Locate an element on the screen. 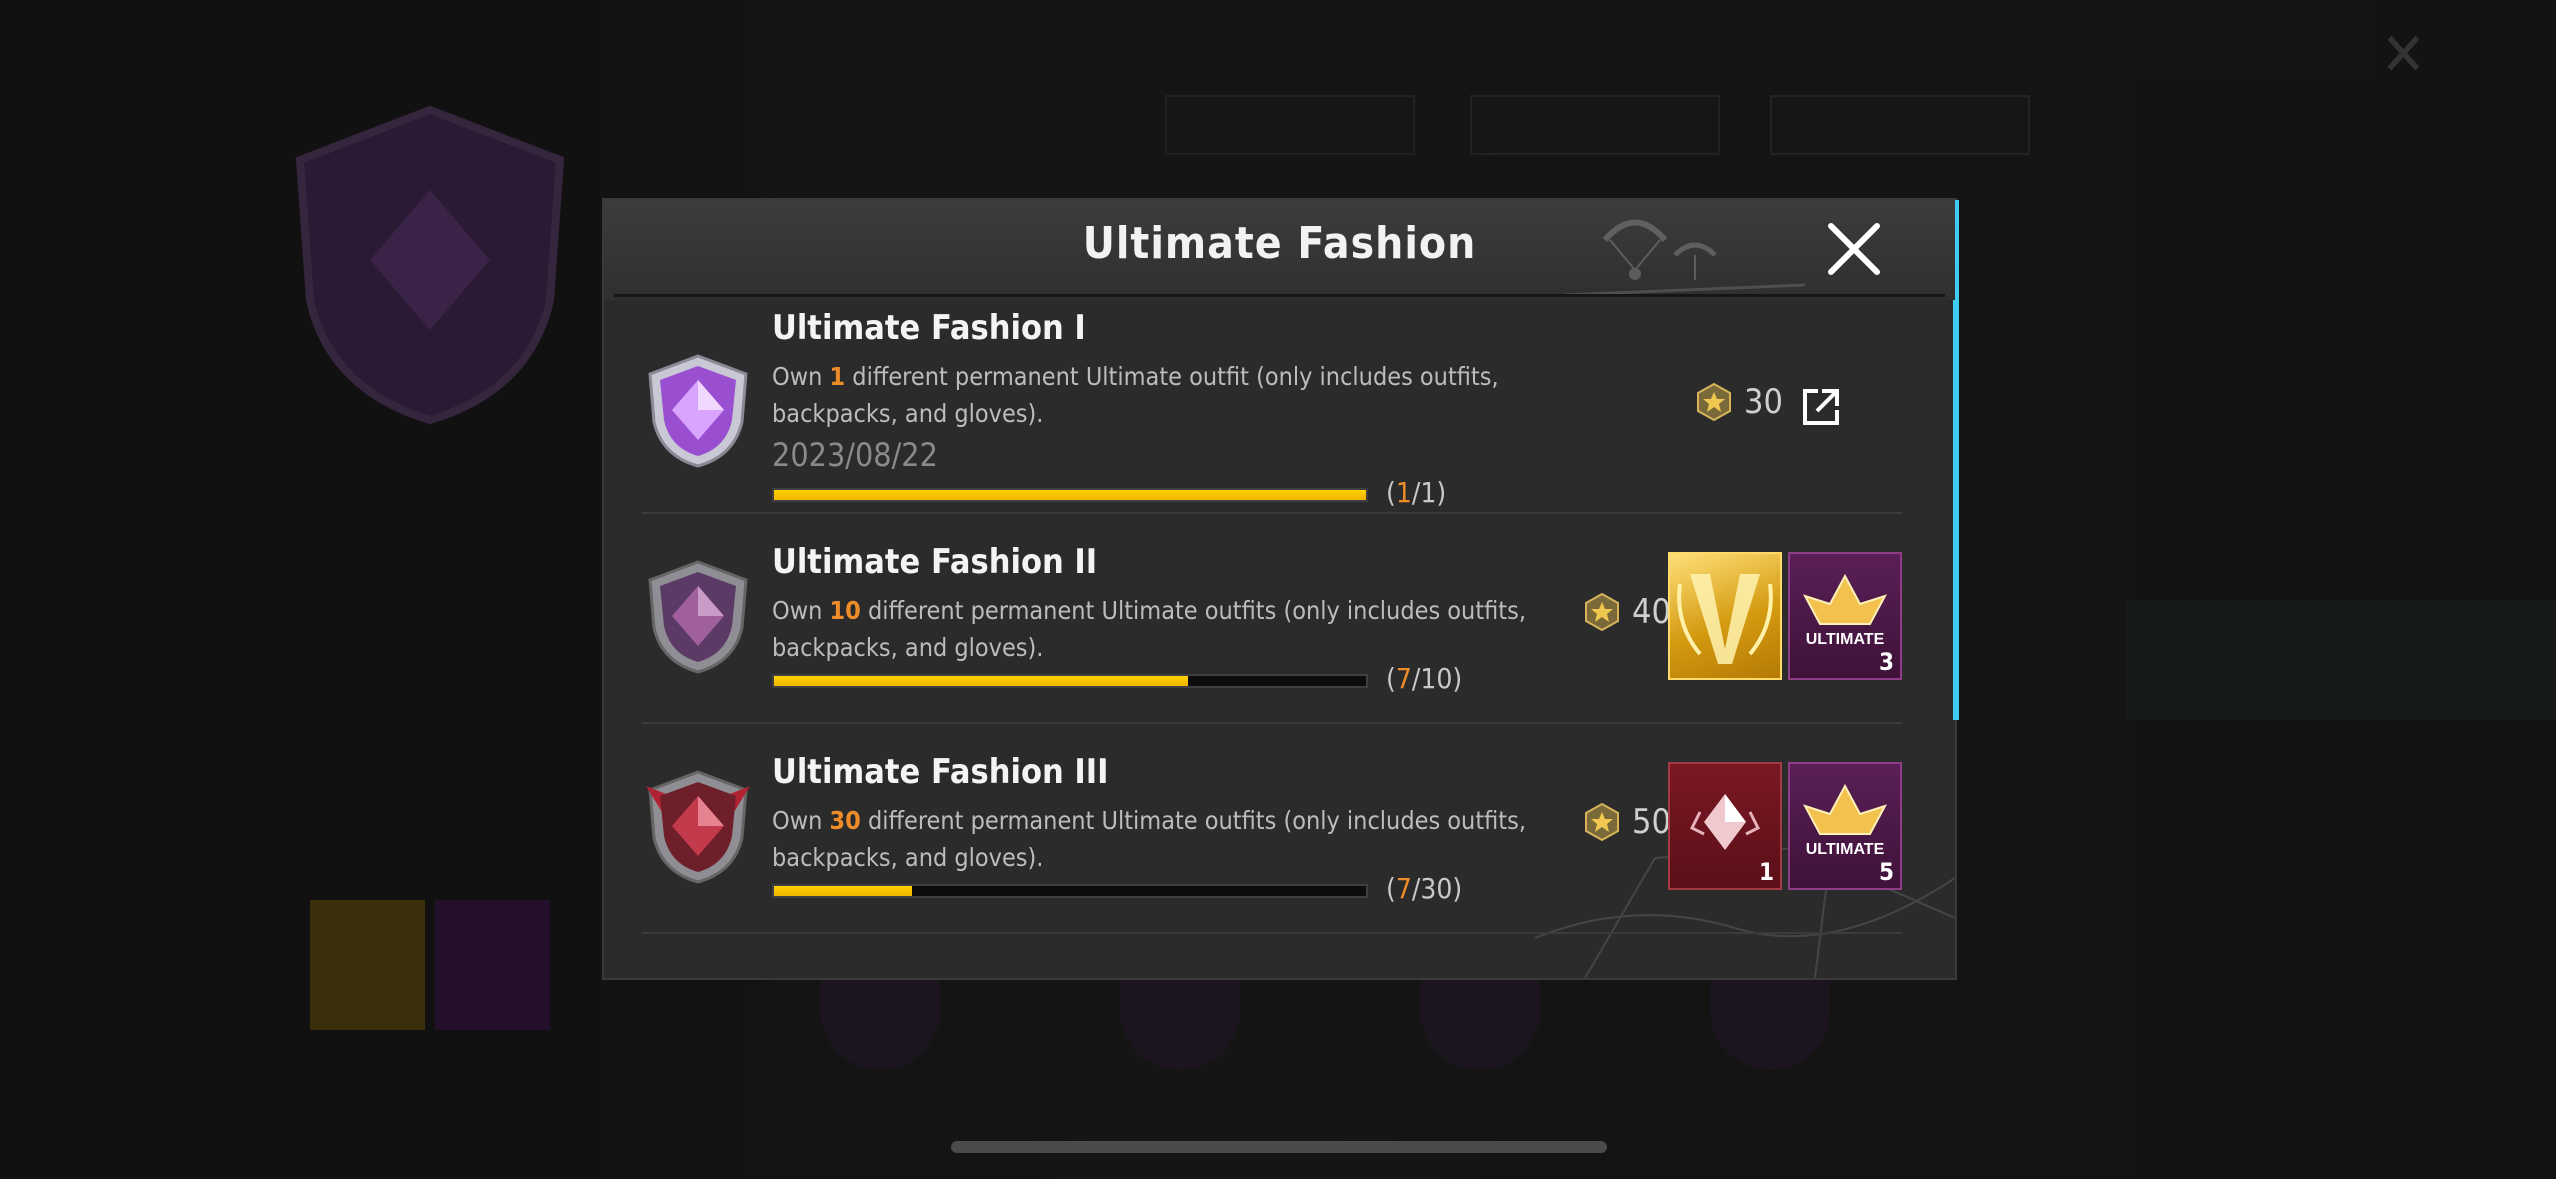  reward-ultimate-emblem: ULTIMATE 3 is located at coordinates (1845, 616).